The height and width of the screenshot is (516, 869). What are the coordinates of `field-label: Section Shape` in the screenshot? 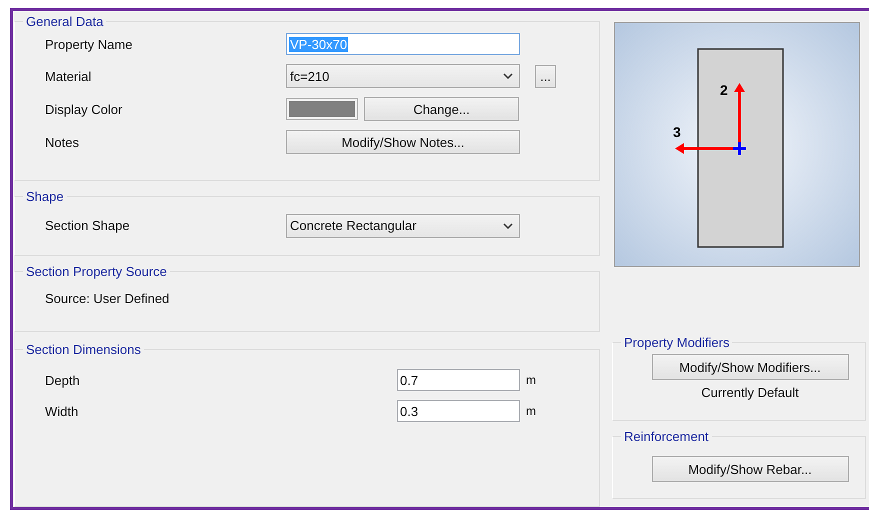 It's located at (88, 226).